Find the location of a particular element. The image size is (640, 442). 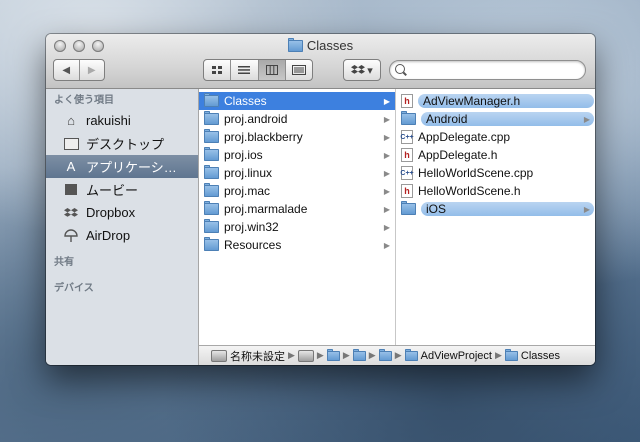

sidebar-item-label: rakuishi is located at coordinates (108, 120).